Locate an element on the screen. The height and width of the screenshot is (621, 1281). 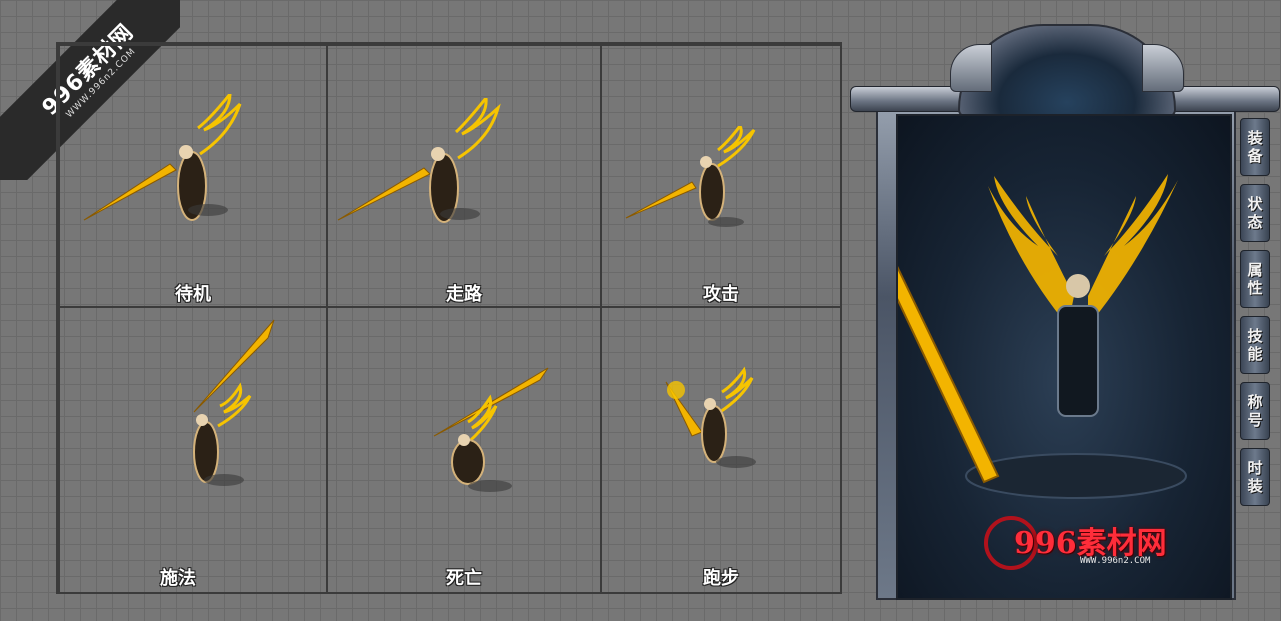
panel-crest is located at coordinates (1067, 71).